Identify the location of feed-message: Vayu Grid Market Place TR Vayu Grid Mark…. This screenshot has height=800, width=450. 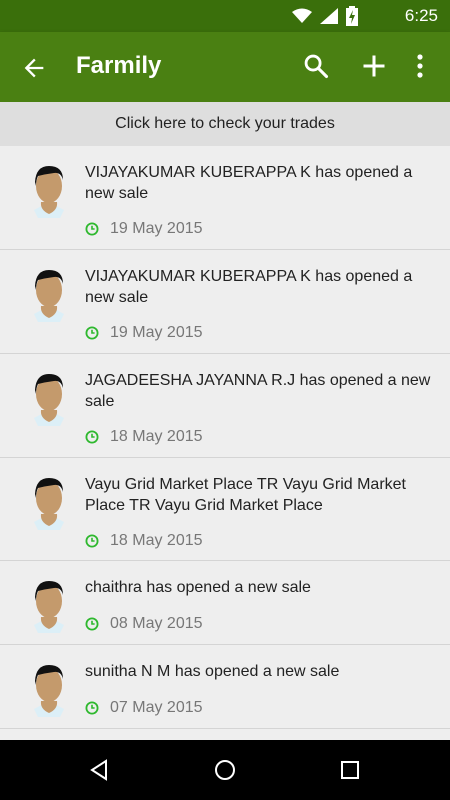
(245, 495).